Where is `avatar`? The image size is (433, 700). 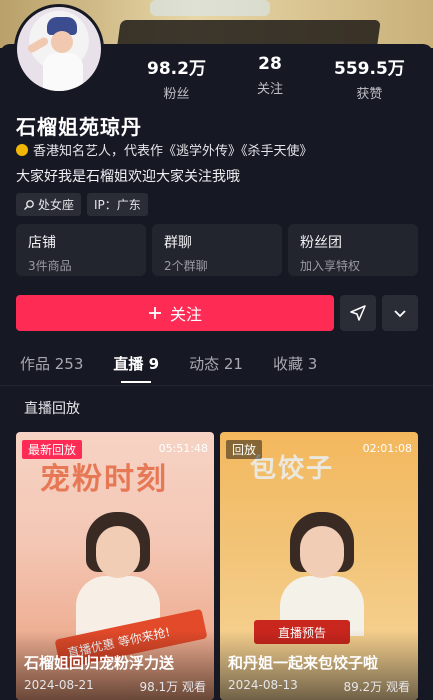 avatar is located at coordinates (59, 49).